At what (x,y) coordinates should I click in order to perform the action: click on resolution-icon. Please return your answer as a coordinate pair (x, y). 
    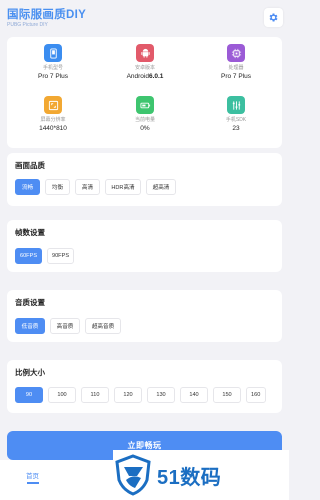
    Looking at the image, I should click on (53, 105).